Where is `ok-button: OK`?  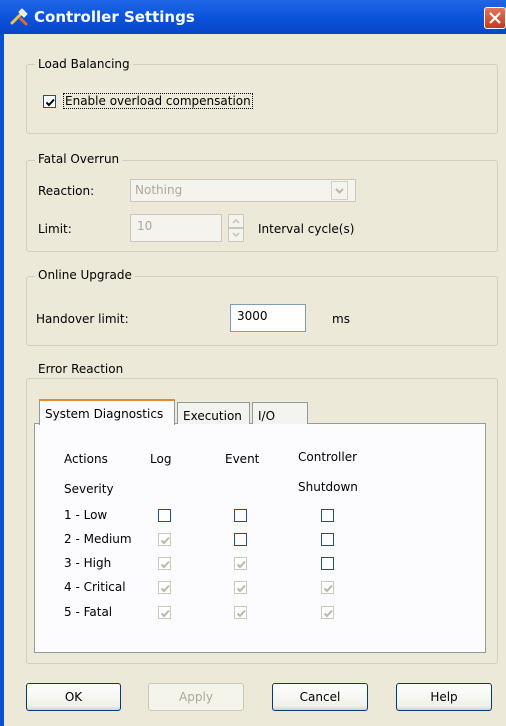 ok-button: OK is located at coordinates (73, 697).